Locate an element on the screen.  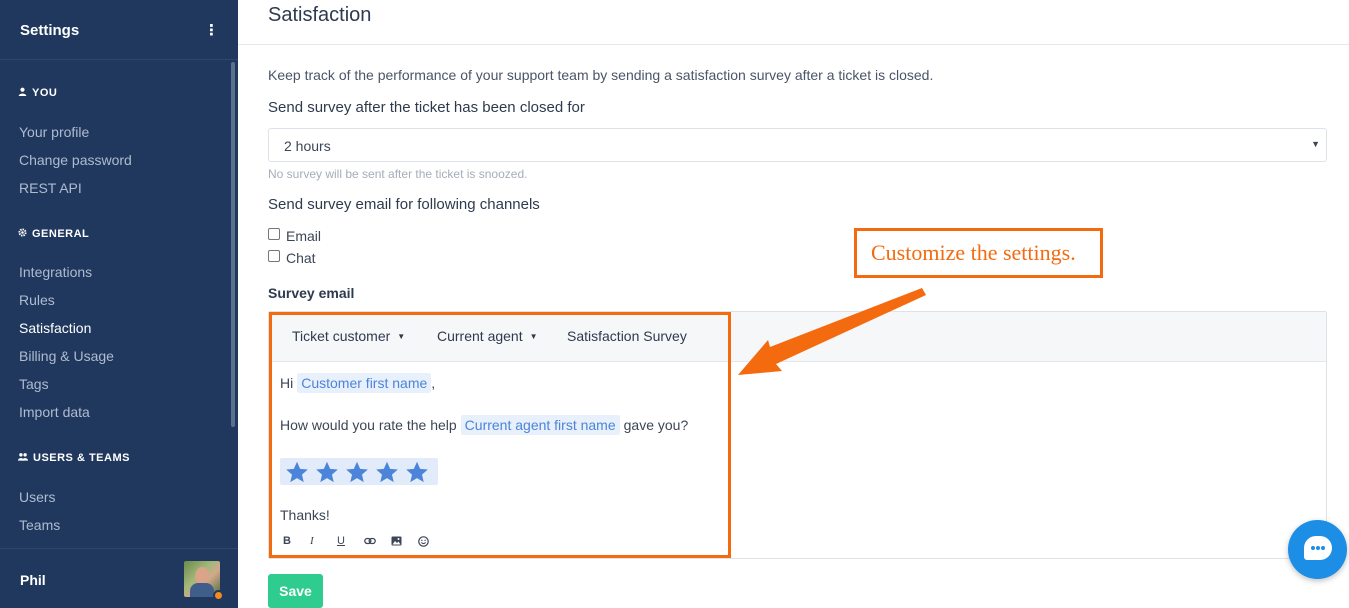
users-icon is located at coordinates (23, 458).